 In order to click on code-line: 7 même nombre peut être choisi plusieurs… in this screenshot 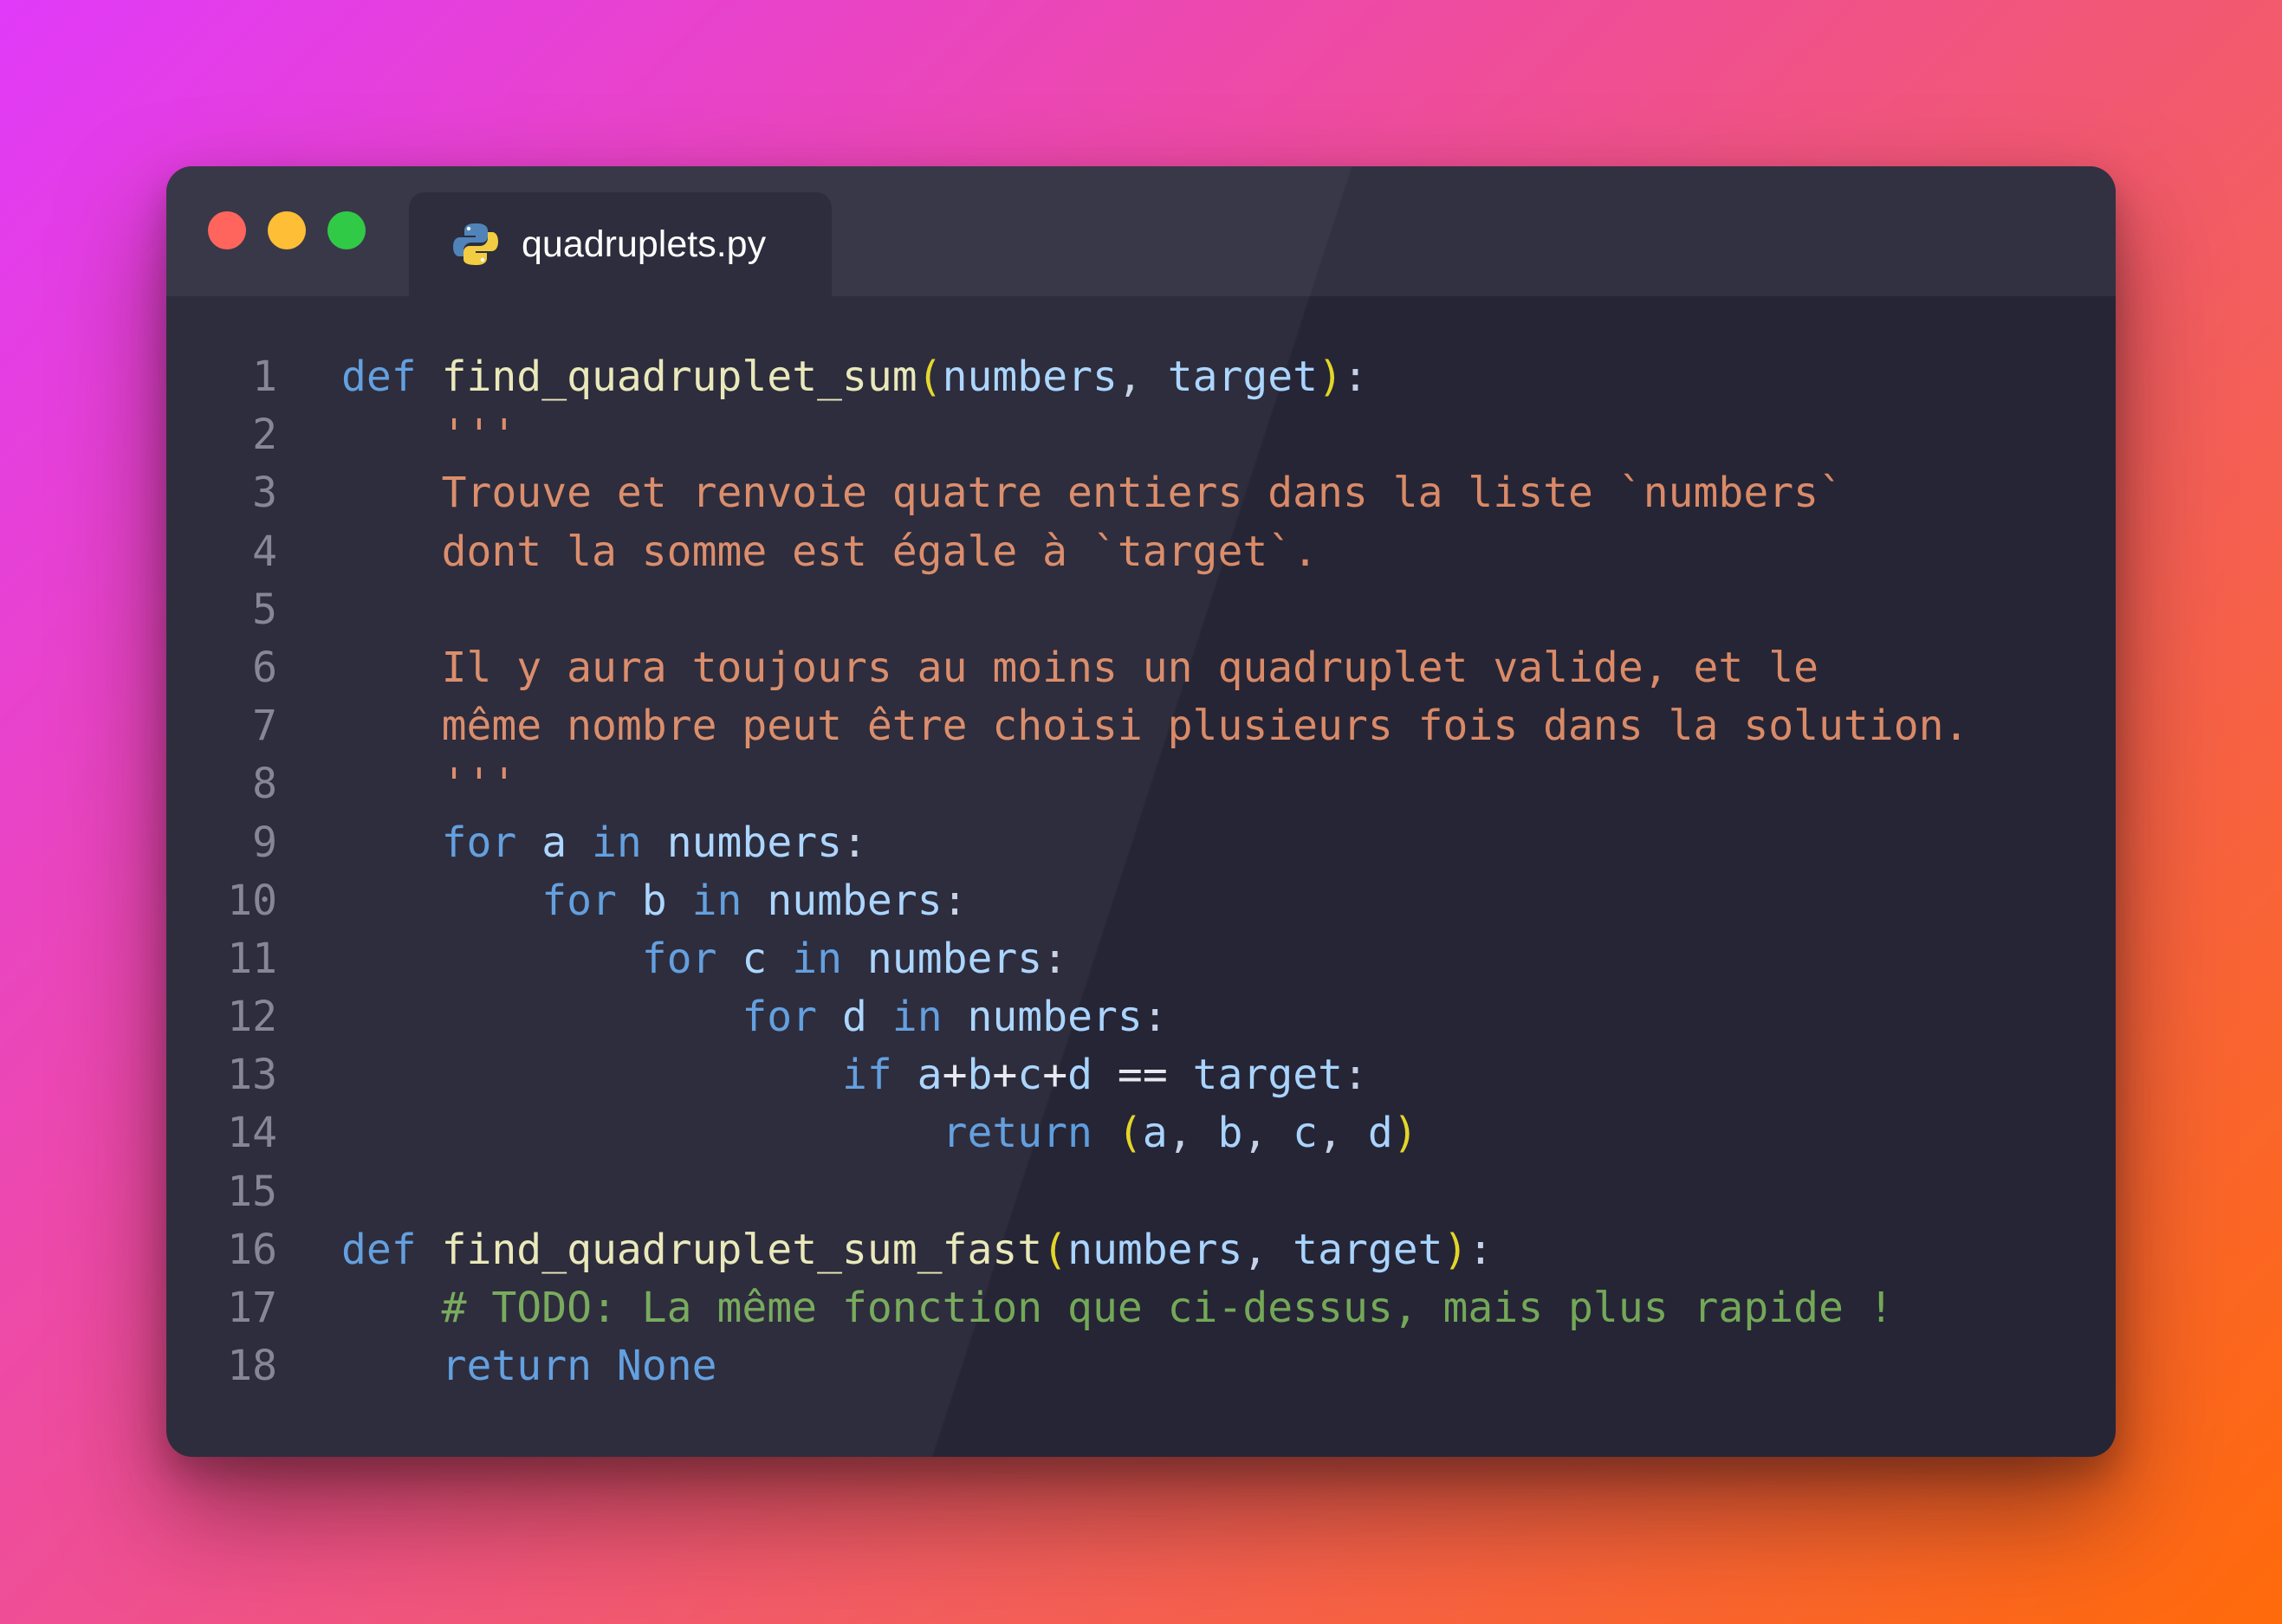, I will do `click(1141, 726)`.